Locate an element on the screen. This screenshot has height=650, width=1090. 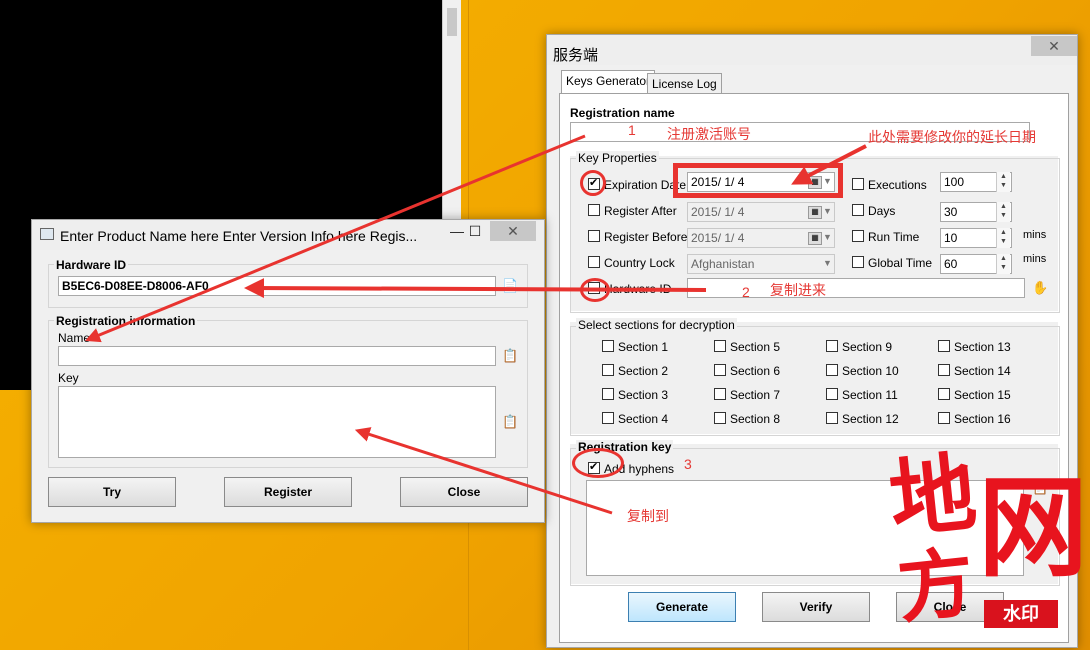
country-select: Afghanistan is located at coordinates (761, 264).